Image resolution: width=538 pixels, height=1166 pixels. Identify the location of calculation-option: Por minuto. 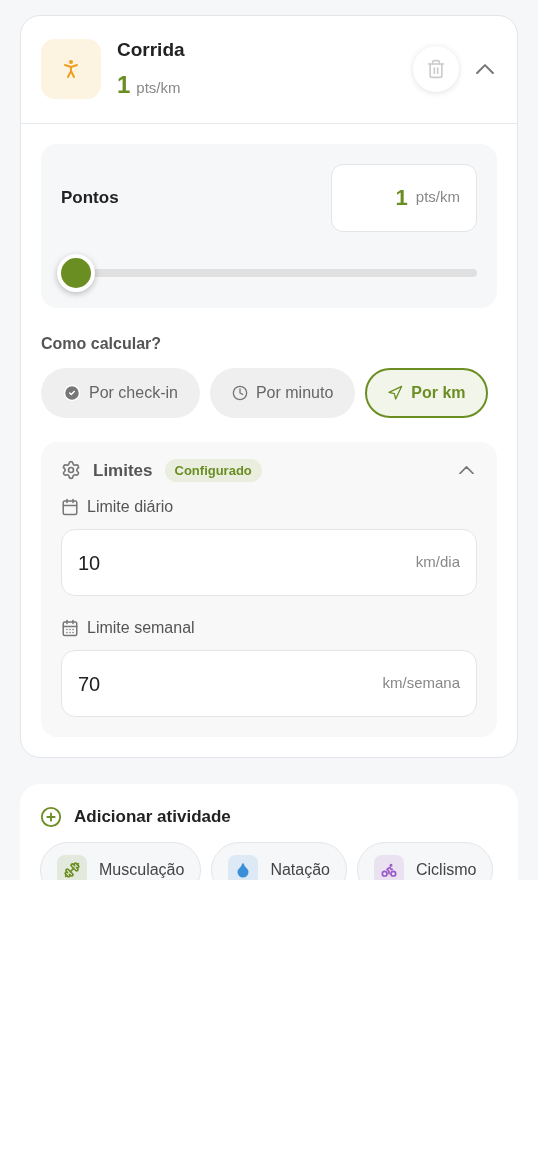
(282, 392).